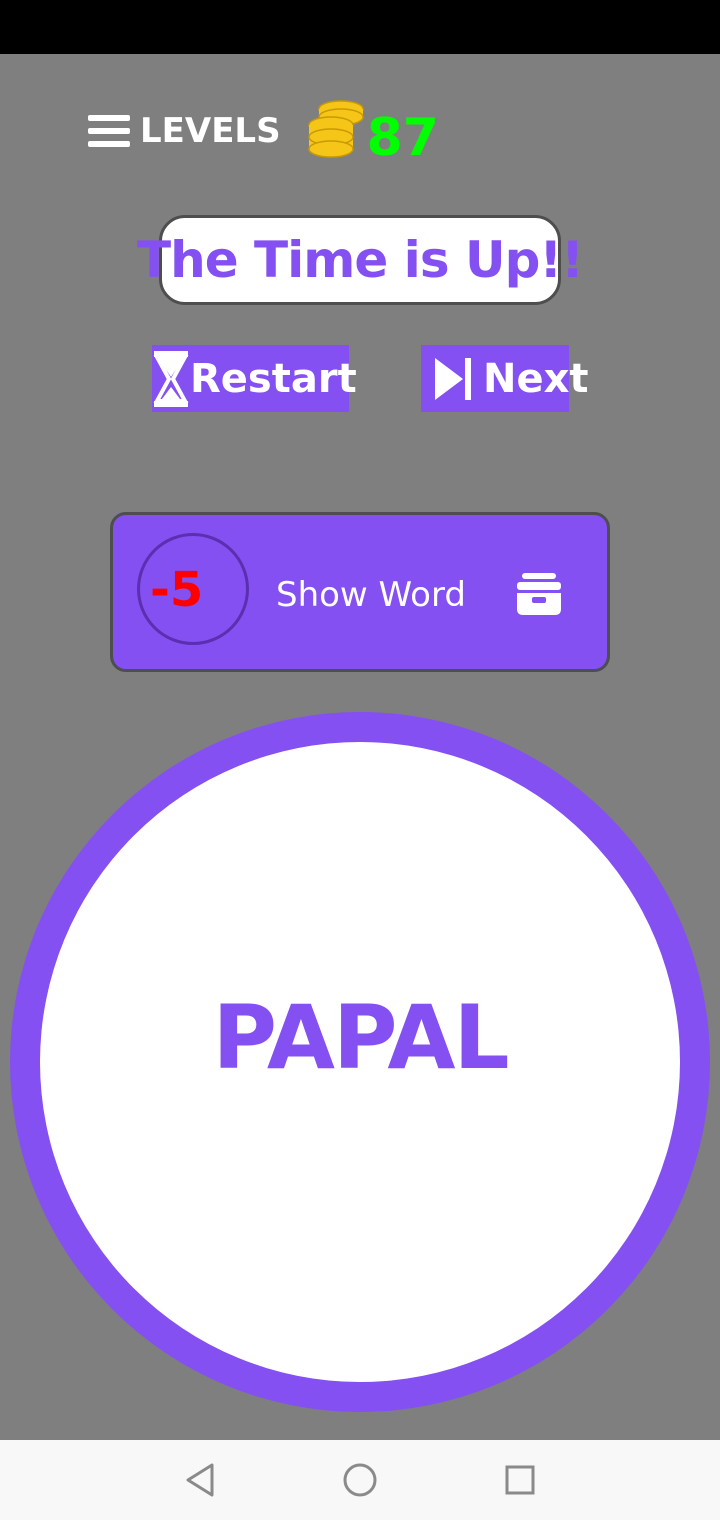 The image size is (720, 1520). Describe the element at coordinates (402, 138) in the screenshot. I see `coin-count: 87` at that location.